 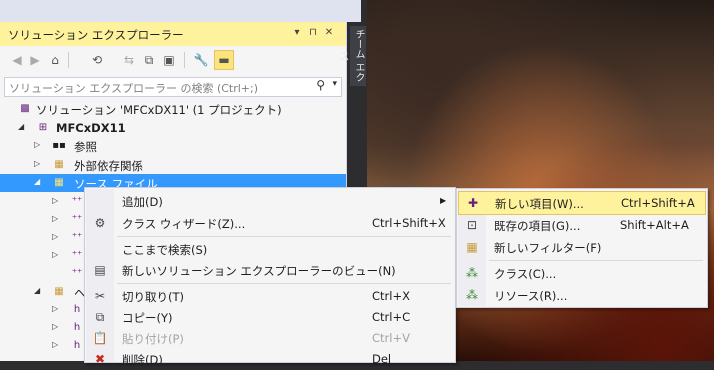 What do you see at coordinates (100, 359) in the screenshot?
I see `delete-icon: ✖` at bounding box center [100, 359].